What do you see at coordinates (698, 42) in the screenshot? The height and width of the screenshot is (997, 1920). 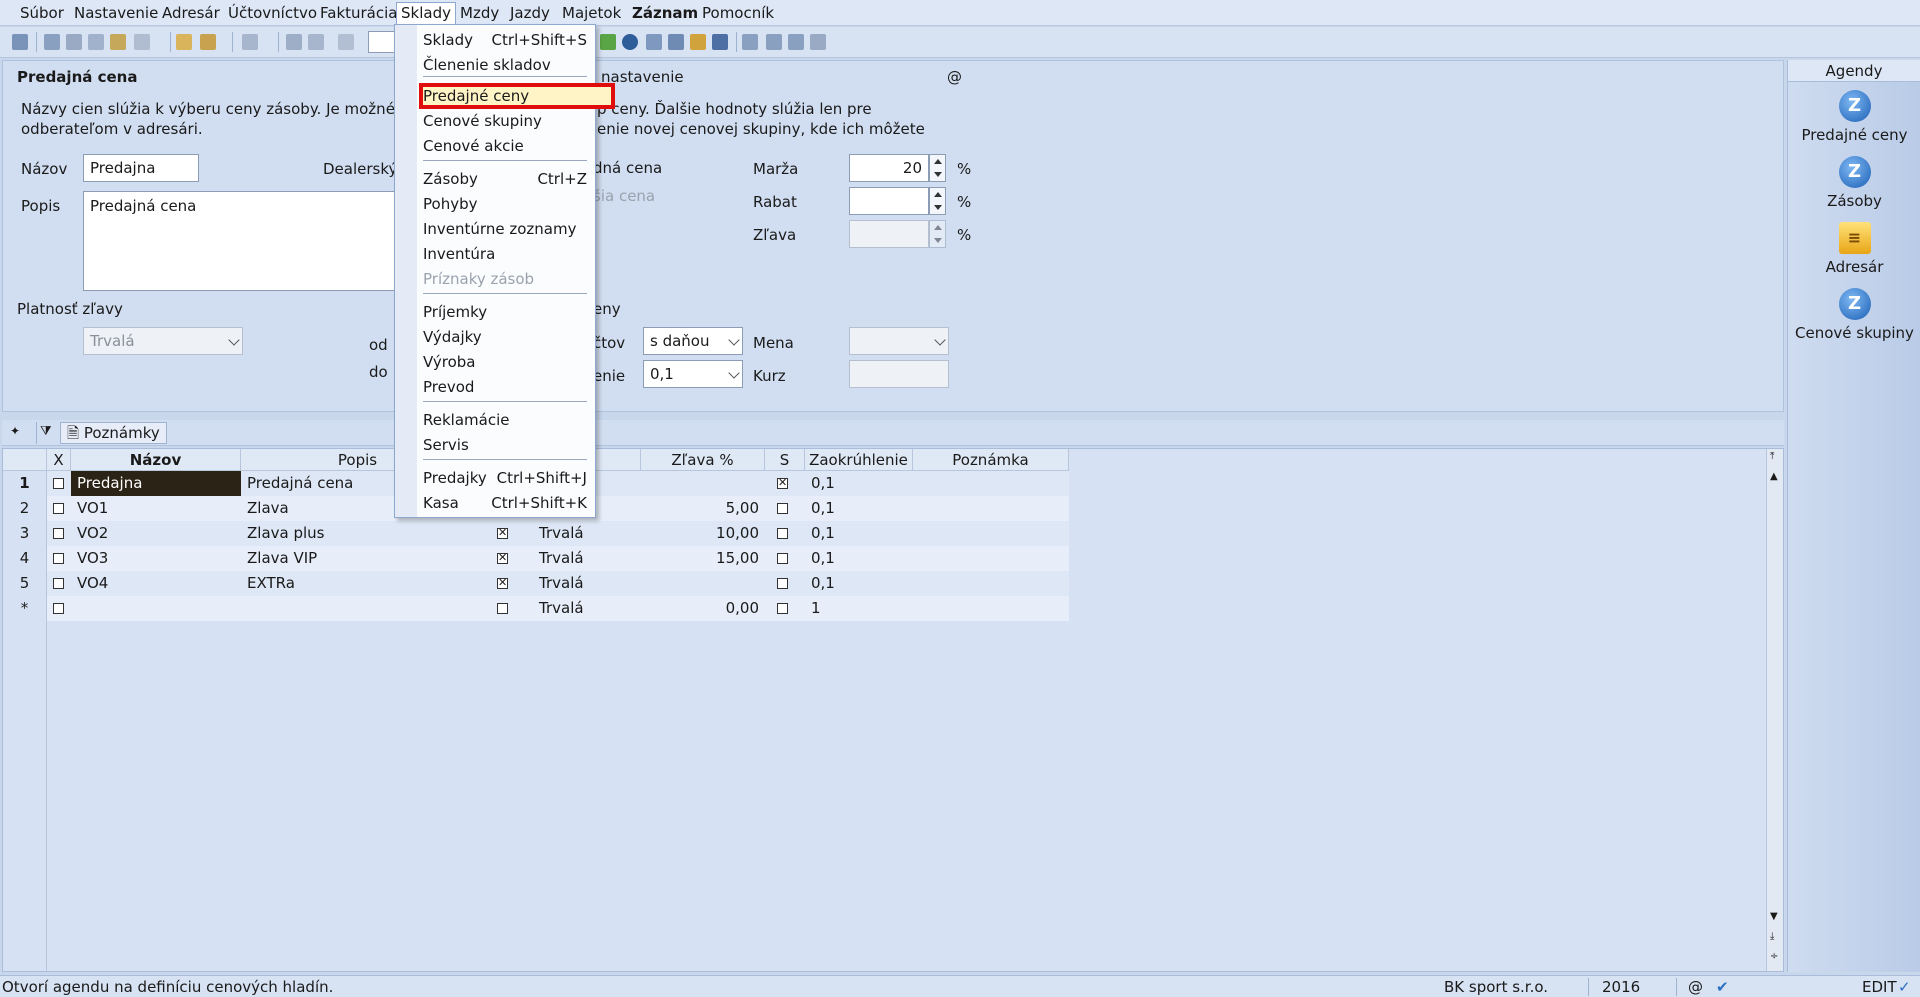 I see `coins-icon` at bounding box center [698, 42].